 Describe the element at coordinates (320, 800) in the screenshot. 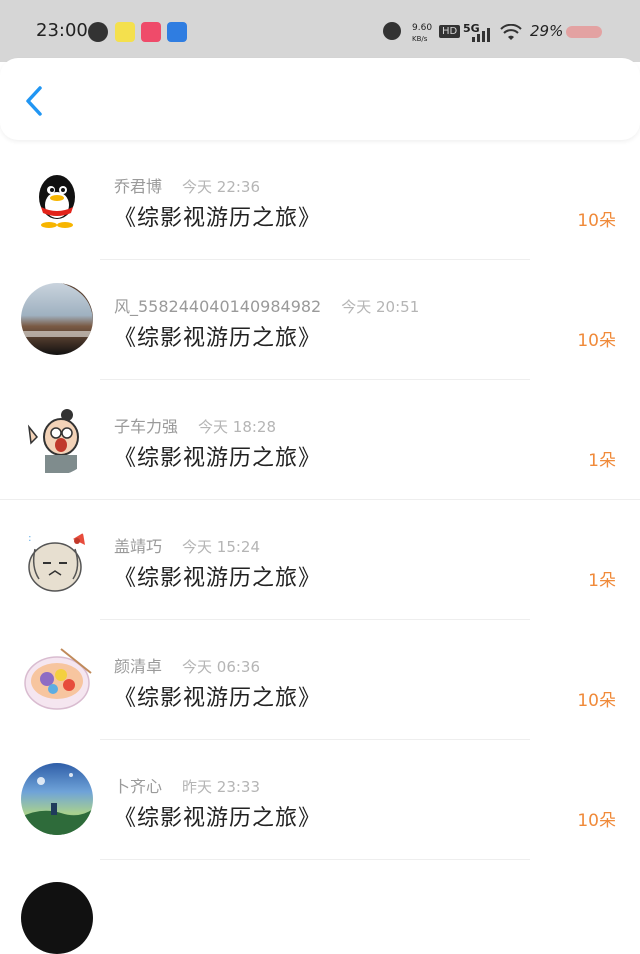

I see `list-item: 卜齐心 昨天 23:33 《综影视游历之旅》 10朵` at that location.